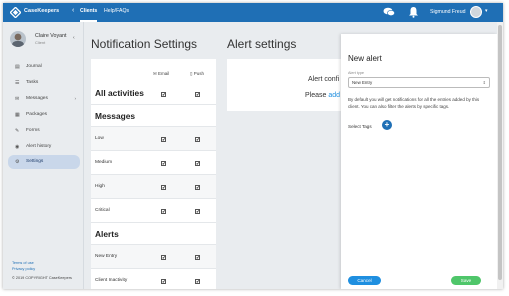 This screenshot has height=296, width=509. What do you see at coordinates (389, 12) in the screenshot?
I see `chat-icon` at bounding box center [389, 12].